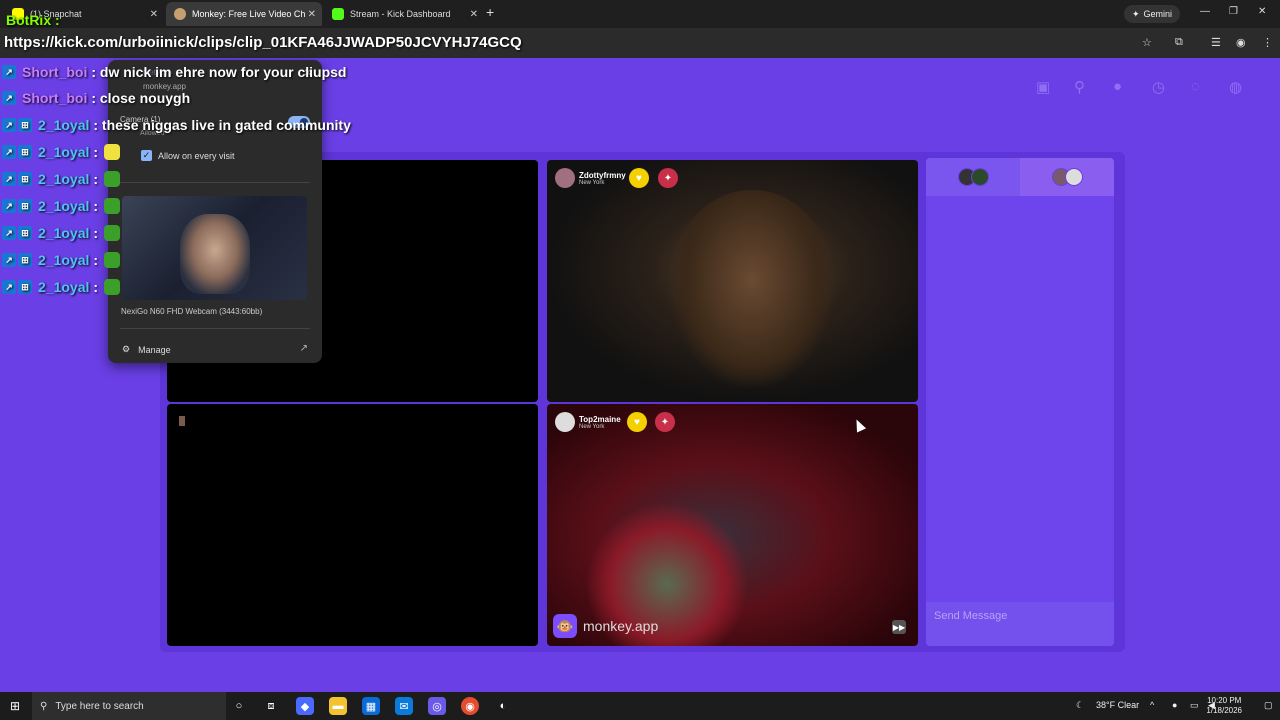  What do you see at coordinates (590, 178) in the screenshot?
I see `user-tag: Zdottyfrmny New York` at bounding box center [590, 178].